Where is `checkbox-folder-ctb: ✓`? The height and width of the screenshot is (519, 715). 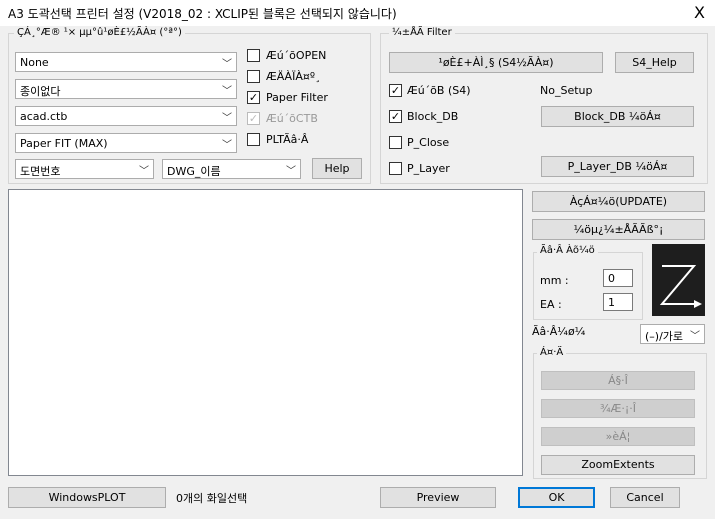
checkbox-folder-ctb: ✓ is located at coordinates (253, 118).